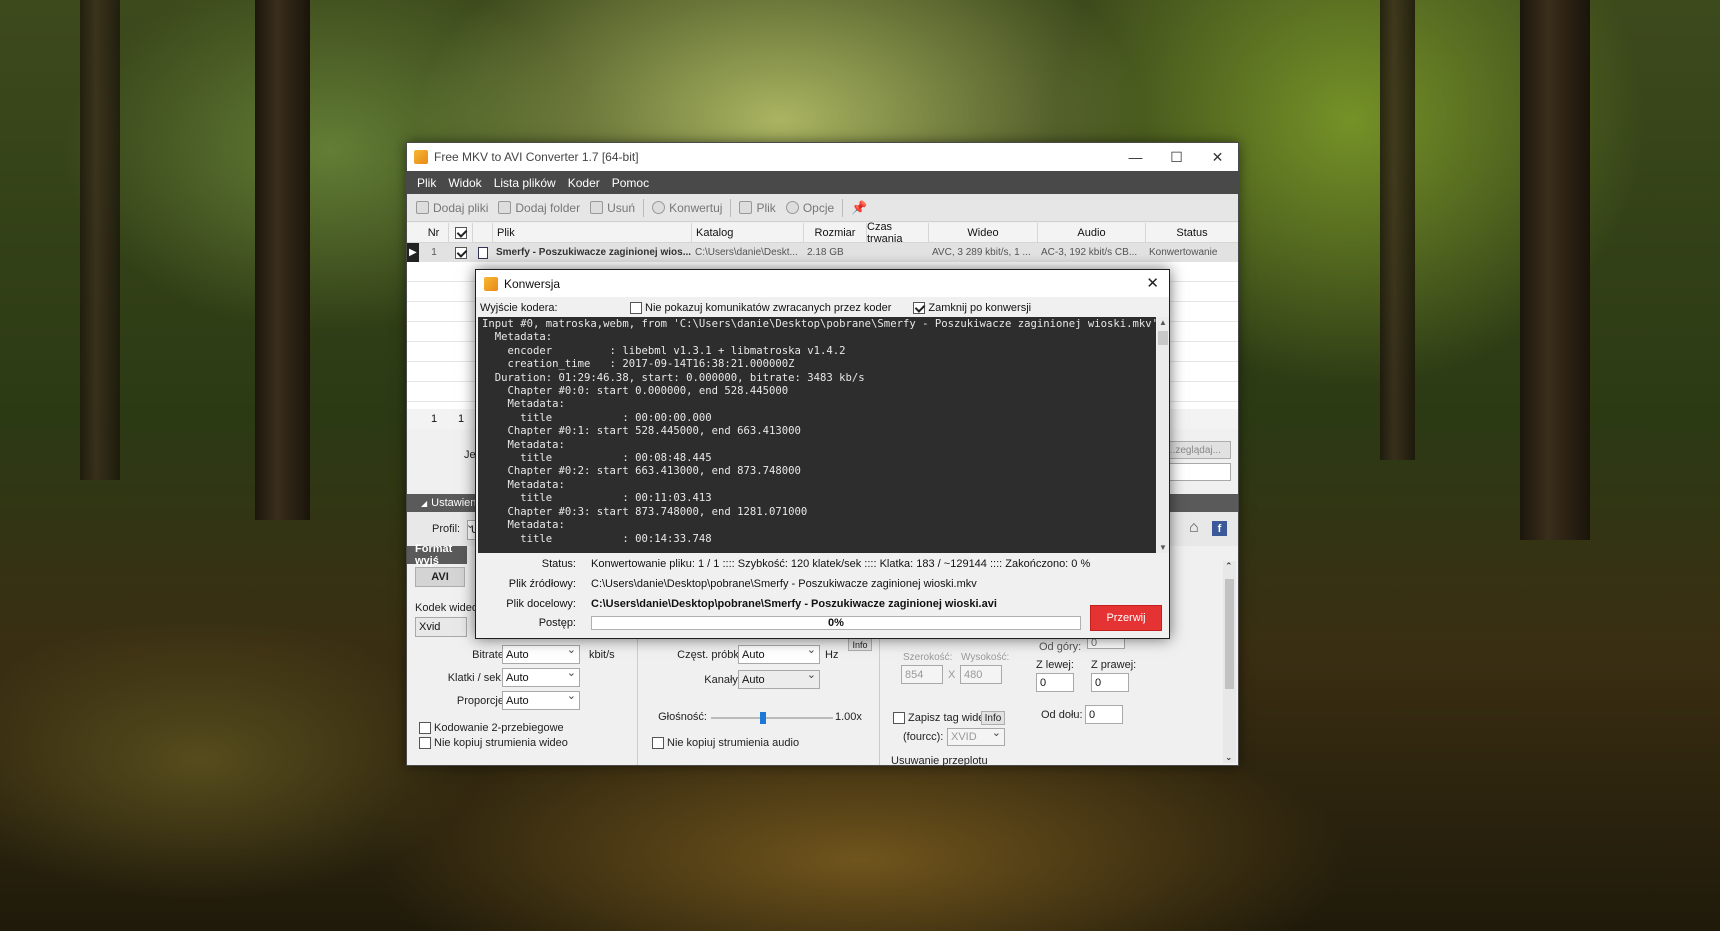 The width and height of the screenshot is (1720, 931). What do you see at coordinates (922, 674) in the screenshot?
I see `width-input: 854` at bounding box center [922, 674].